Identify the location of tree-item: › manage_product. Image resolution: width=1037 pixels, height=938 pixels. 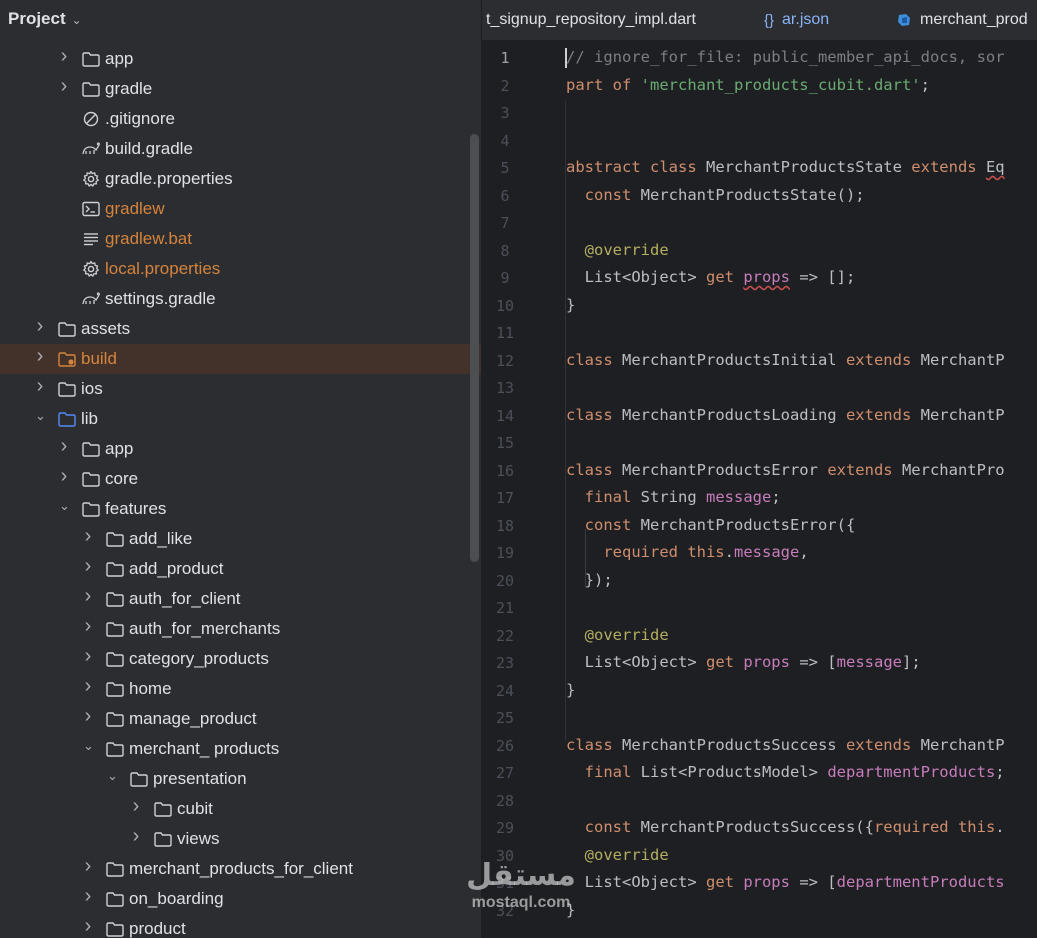
(240, 719).